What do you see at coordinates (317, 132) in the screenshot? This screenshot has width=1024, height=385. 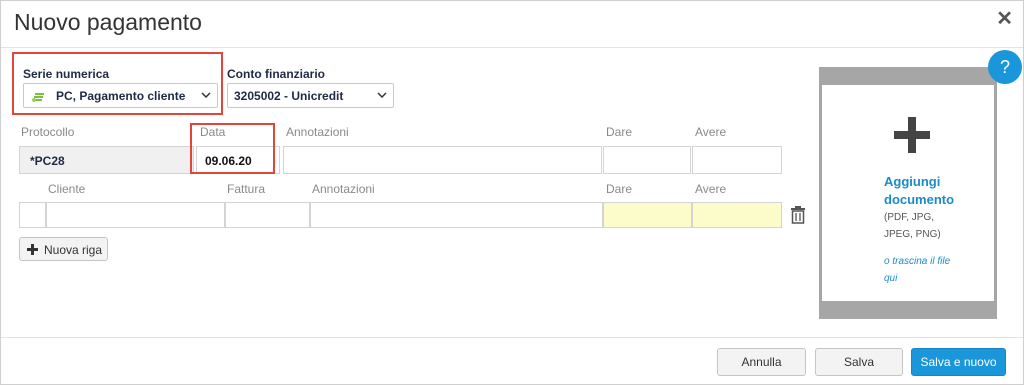 I see `col-annotazioni: Annotazioni` at bounding box center [317, 132].